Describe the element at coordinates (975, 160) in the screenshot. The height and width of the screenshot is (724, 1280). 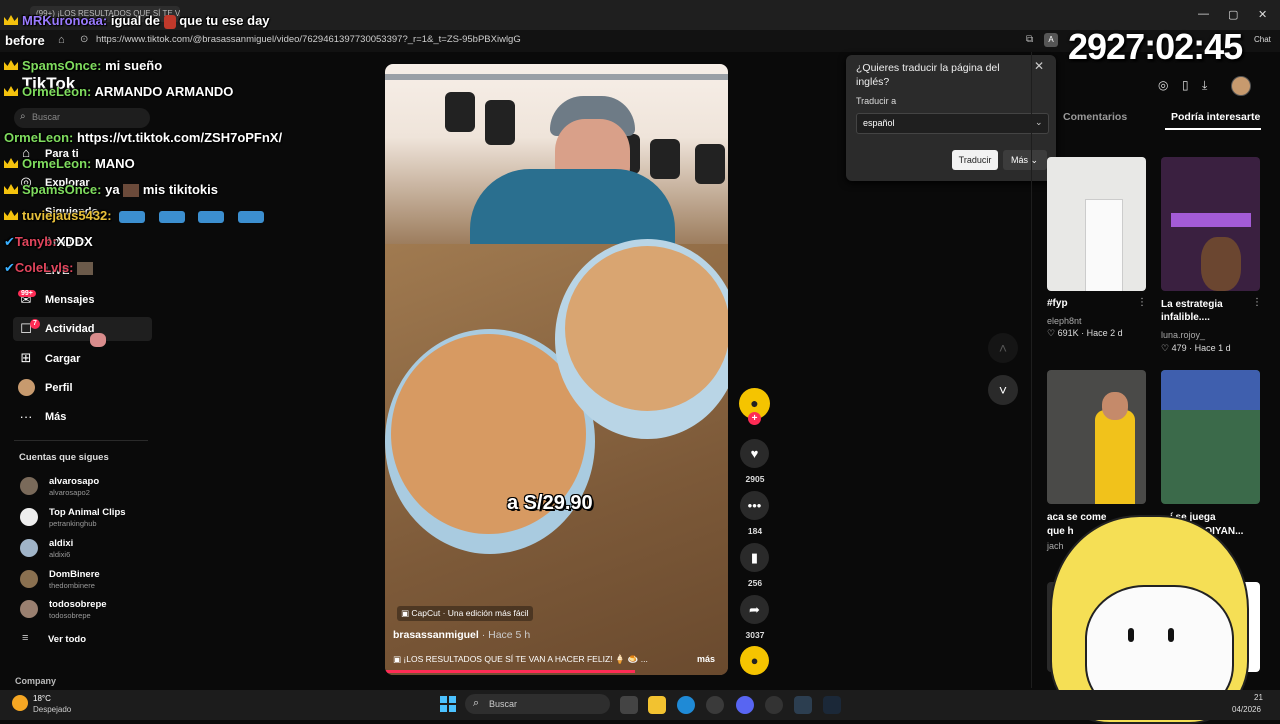
I see `translate-button: Traducir` at that location.